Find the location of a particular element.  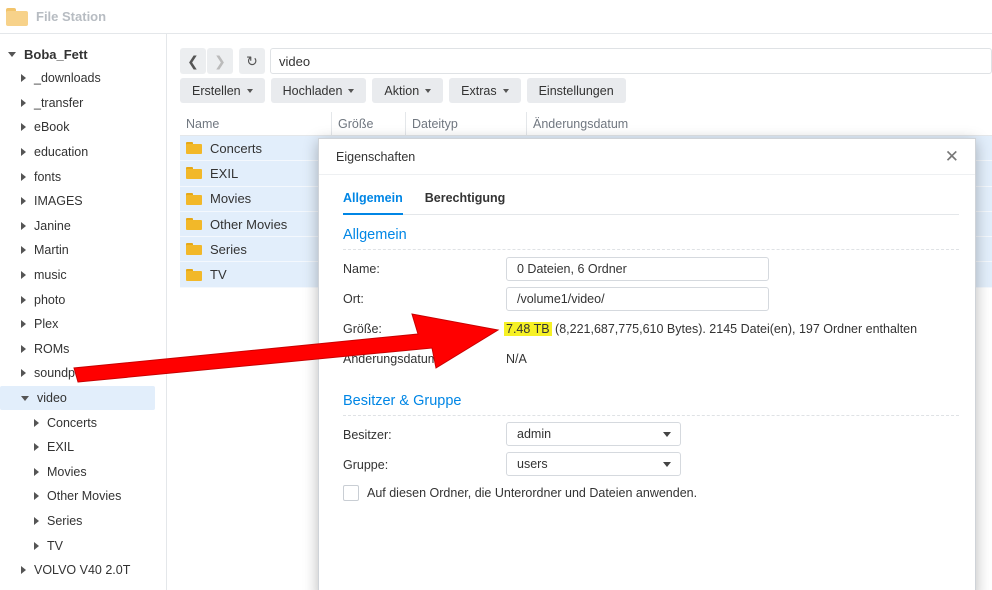

close-icon: ✕ is located at coordinates (952, 157).